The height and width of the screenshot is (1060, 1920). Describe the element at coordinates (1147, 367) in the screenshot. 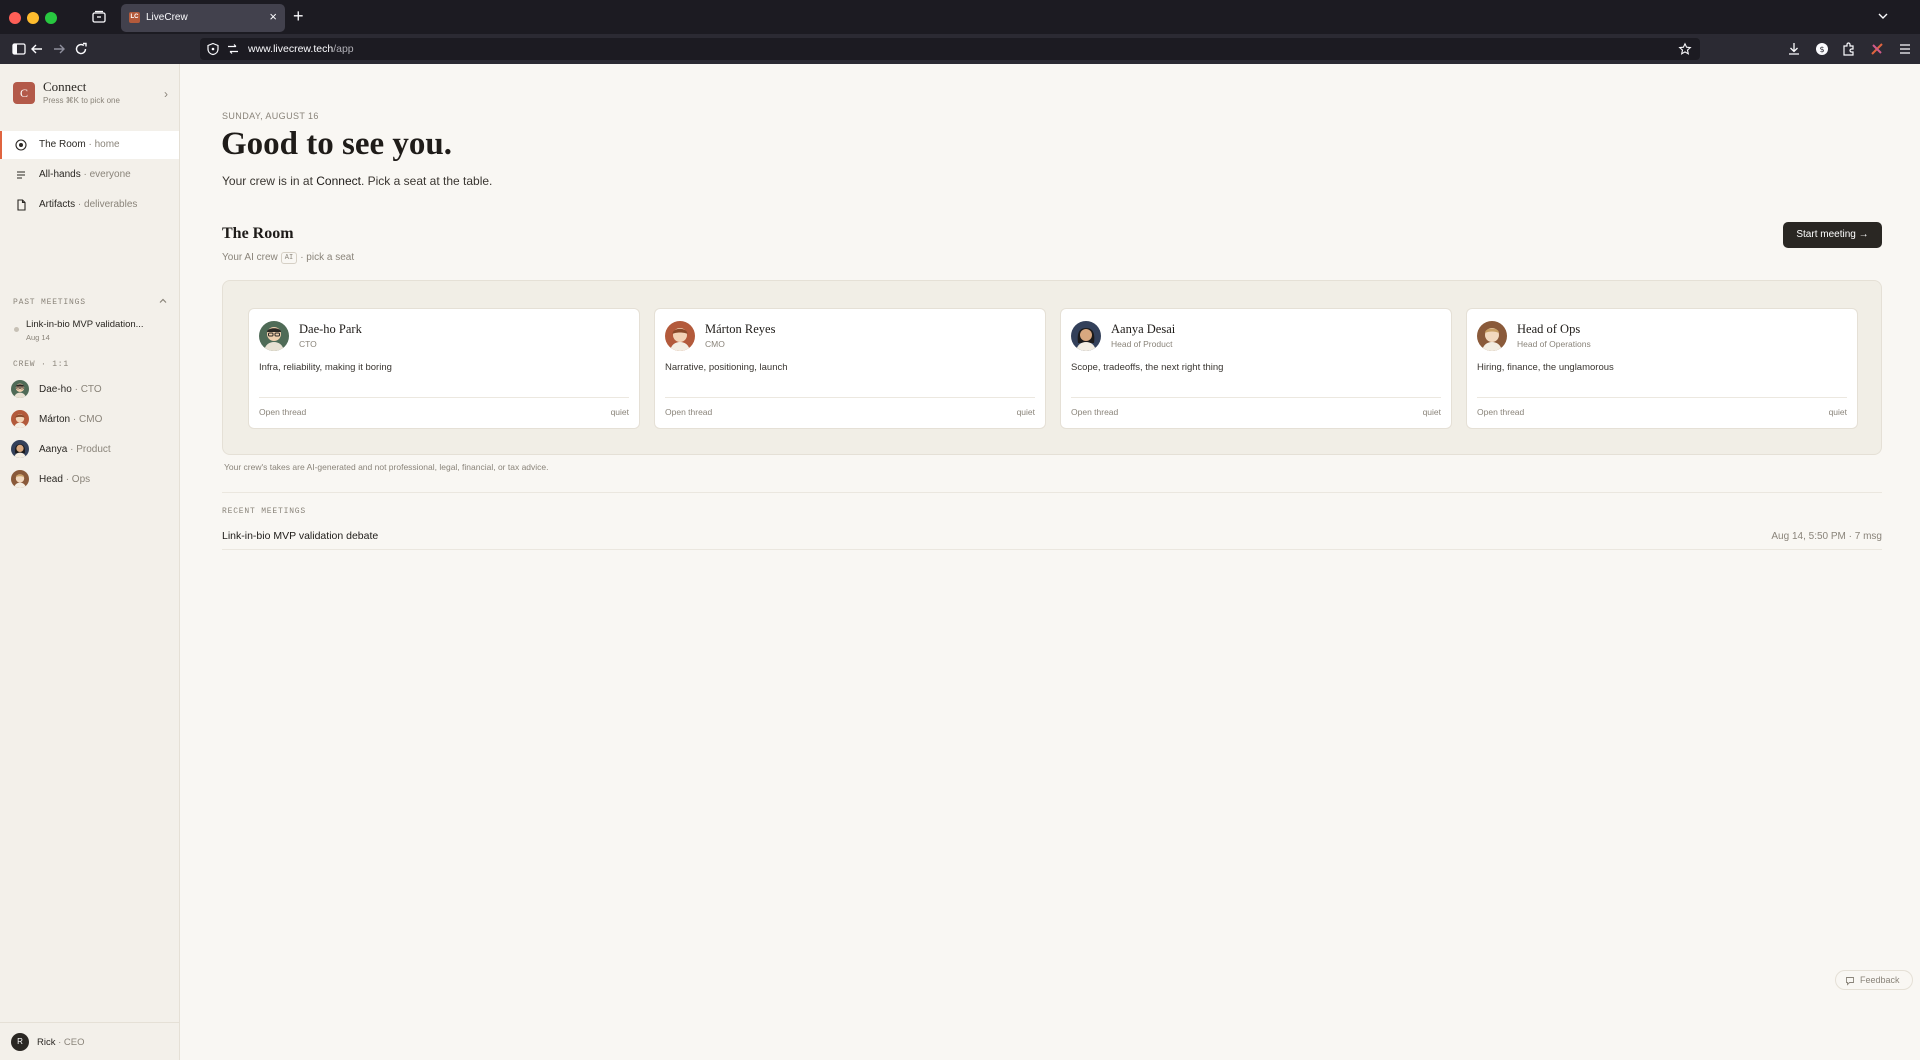

I see `crew-description: Scope, tradeoffs, the next right thing` at that location.